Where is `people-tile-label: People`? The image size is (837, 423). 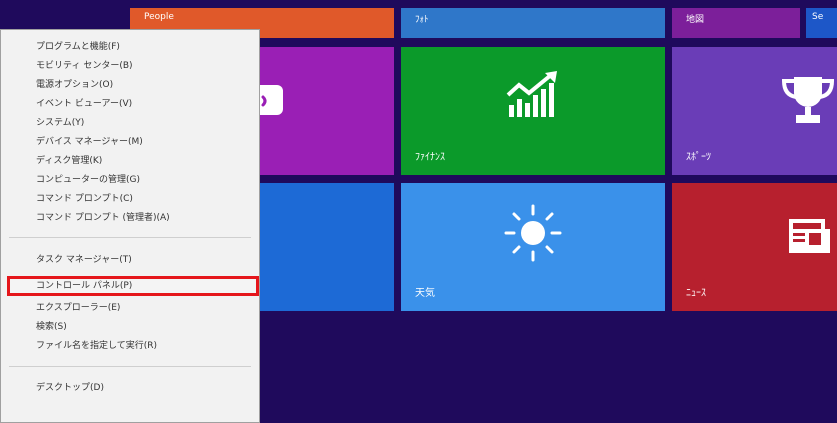
people-tile-label: People is located at coordinates (159, 17).